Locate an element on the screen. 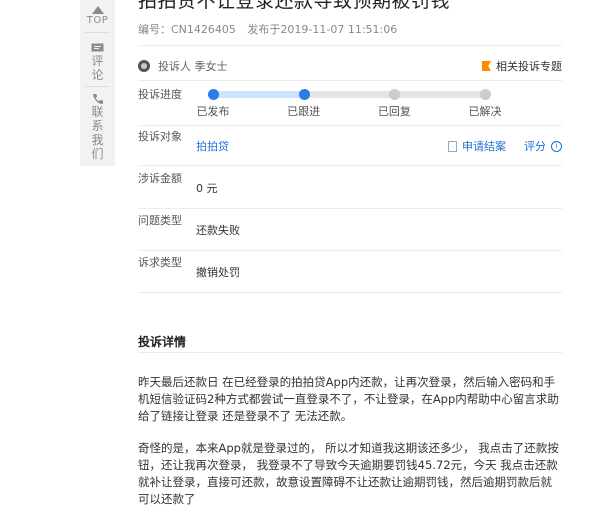  contact-us-button: 联系我们 is located at coordinates (97, 126).